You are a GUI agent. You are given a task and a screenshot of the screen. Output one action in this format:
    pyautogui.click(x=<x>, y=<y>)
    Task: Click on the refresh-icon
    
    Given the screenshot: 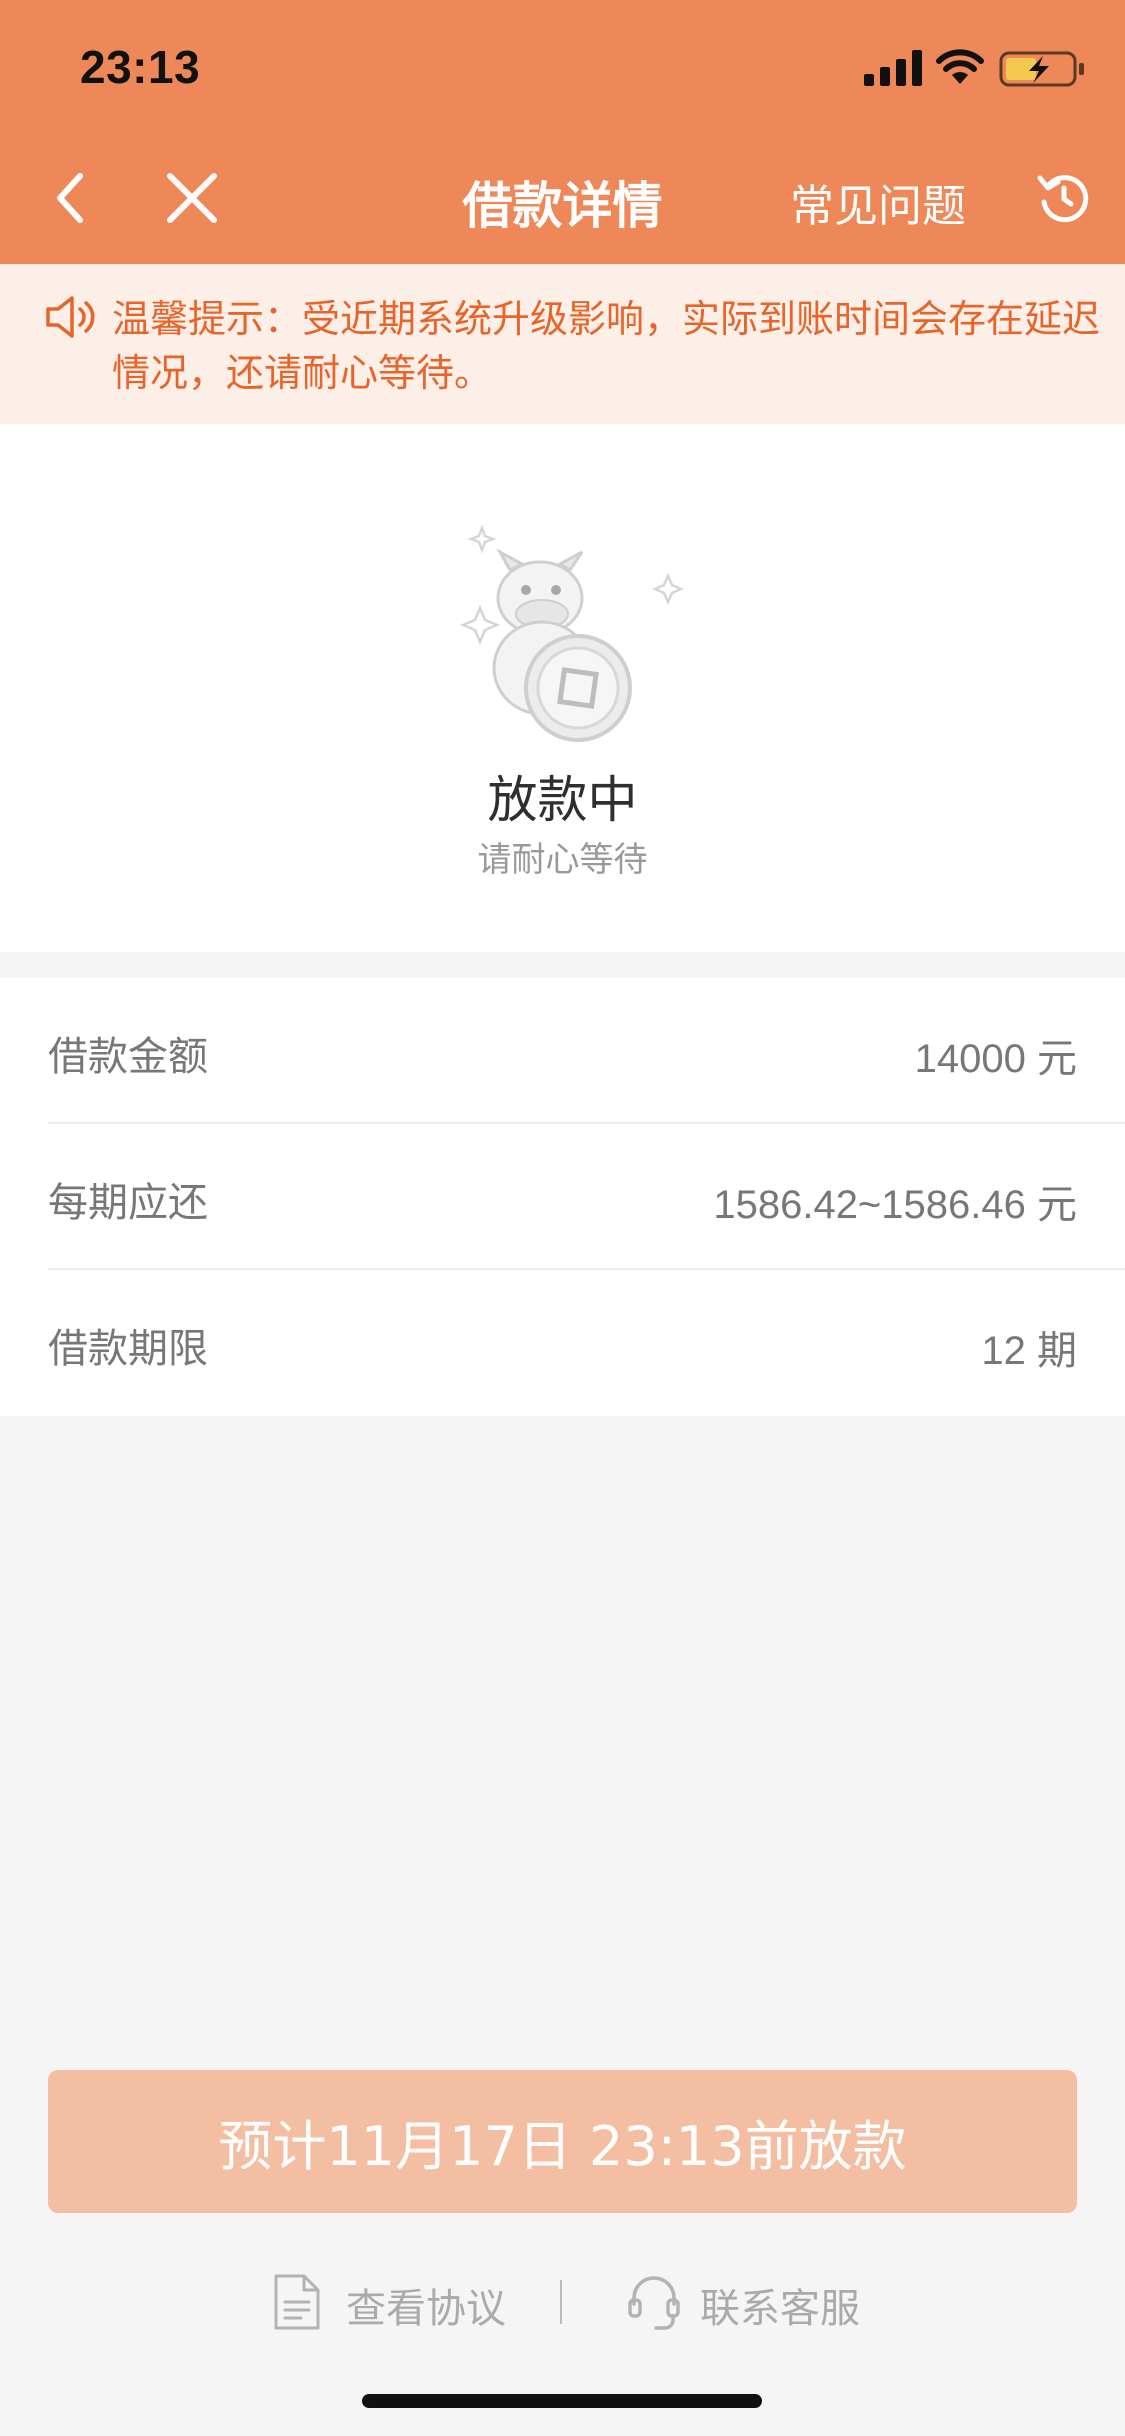 What is the action you would take?
    pyautogui.click(x=1064, y=198)
    